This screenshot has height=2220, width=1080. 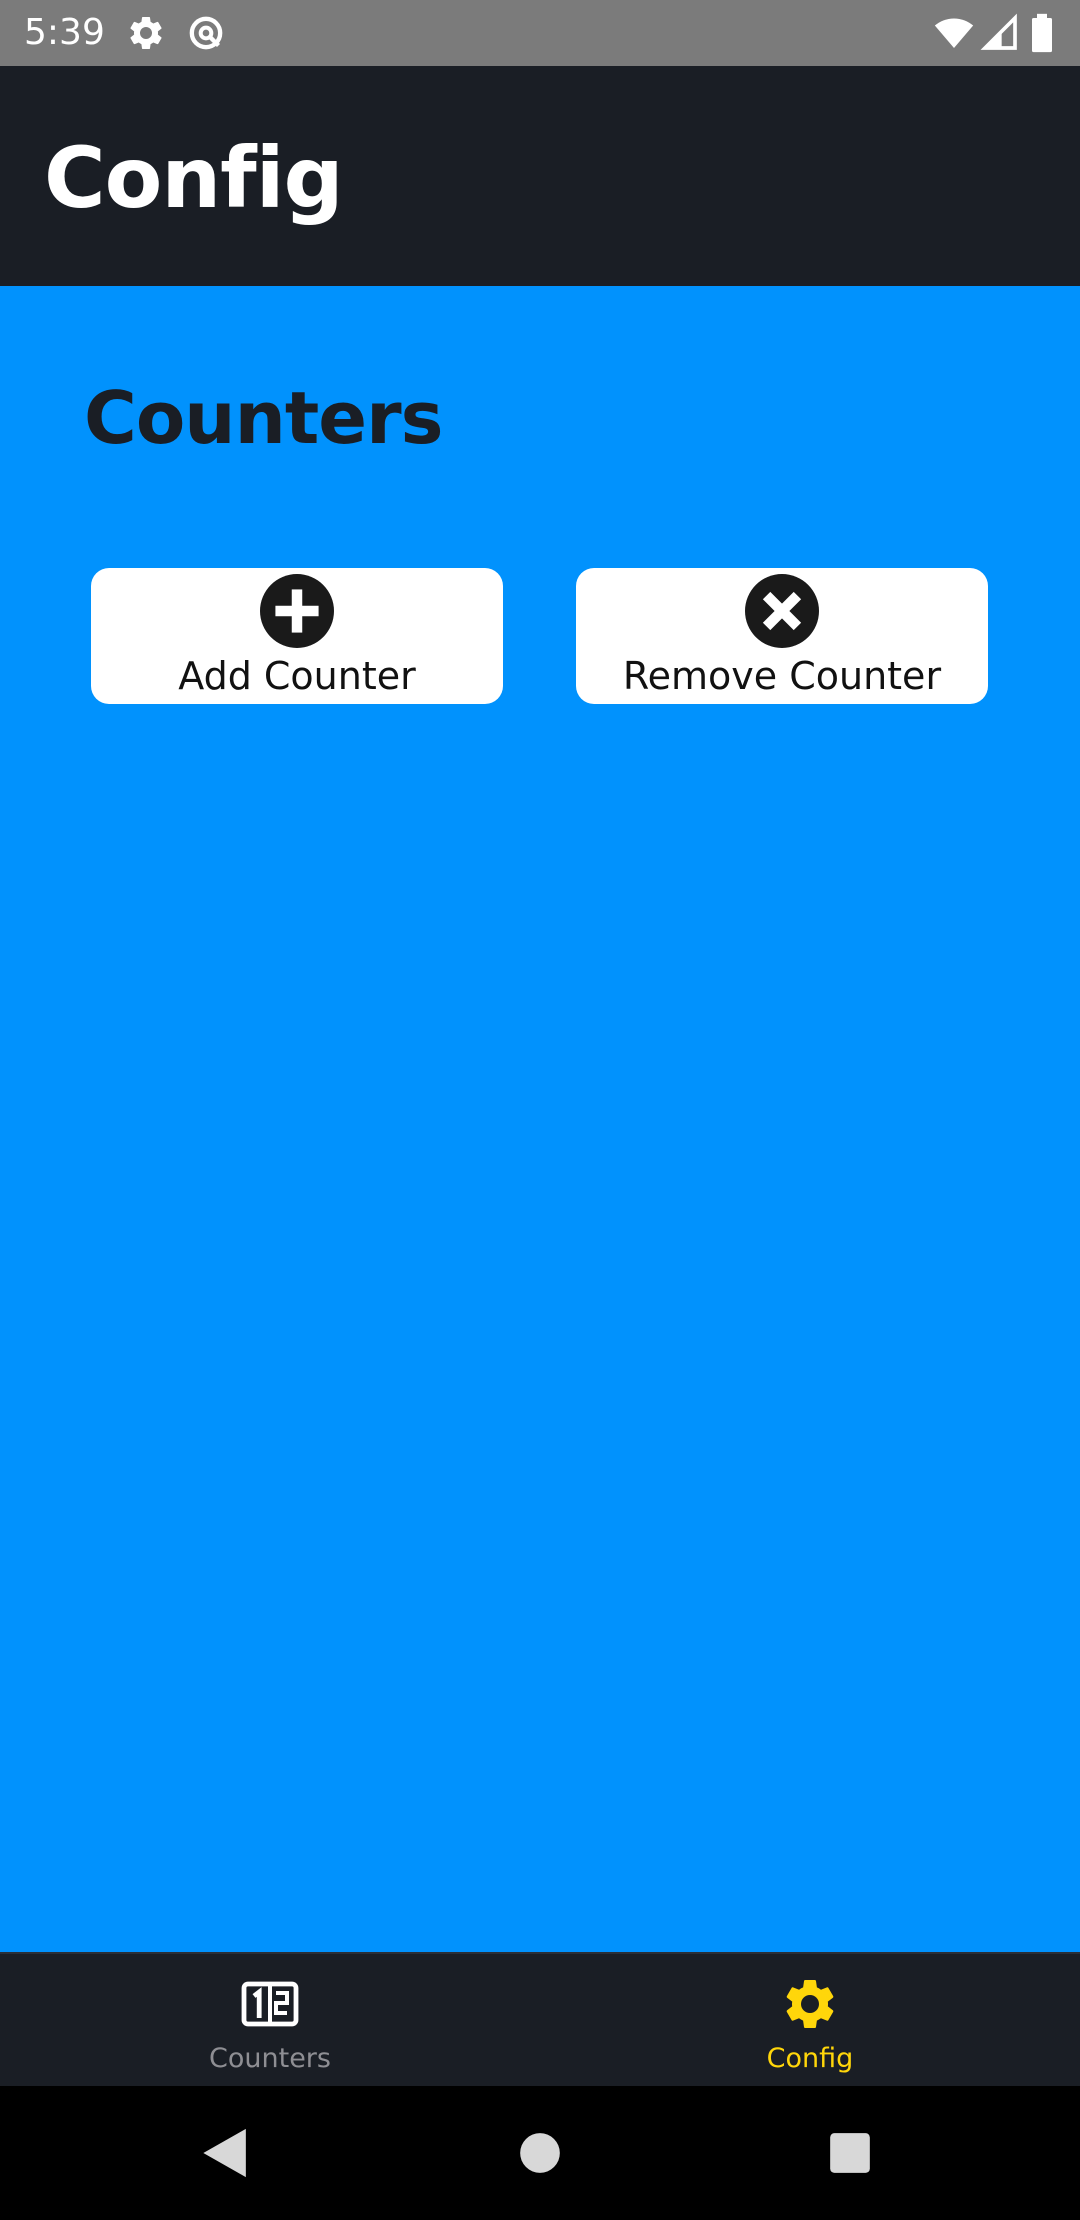 What do you see at coordinates (540, 33) in the screenshot?
I see `status-bar: 5:39` at bounding box center [540, 33].